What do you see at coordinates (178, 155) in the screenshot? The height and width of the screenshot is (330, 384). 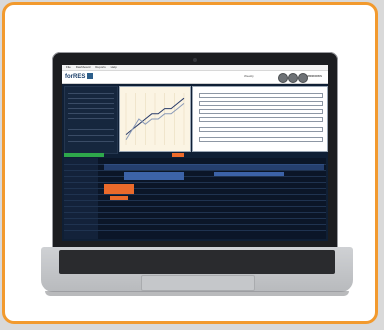 I see `alert-flag` at bounding box center [178, 155].